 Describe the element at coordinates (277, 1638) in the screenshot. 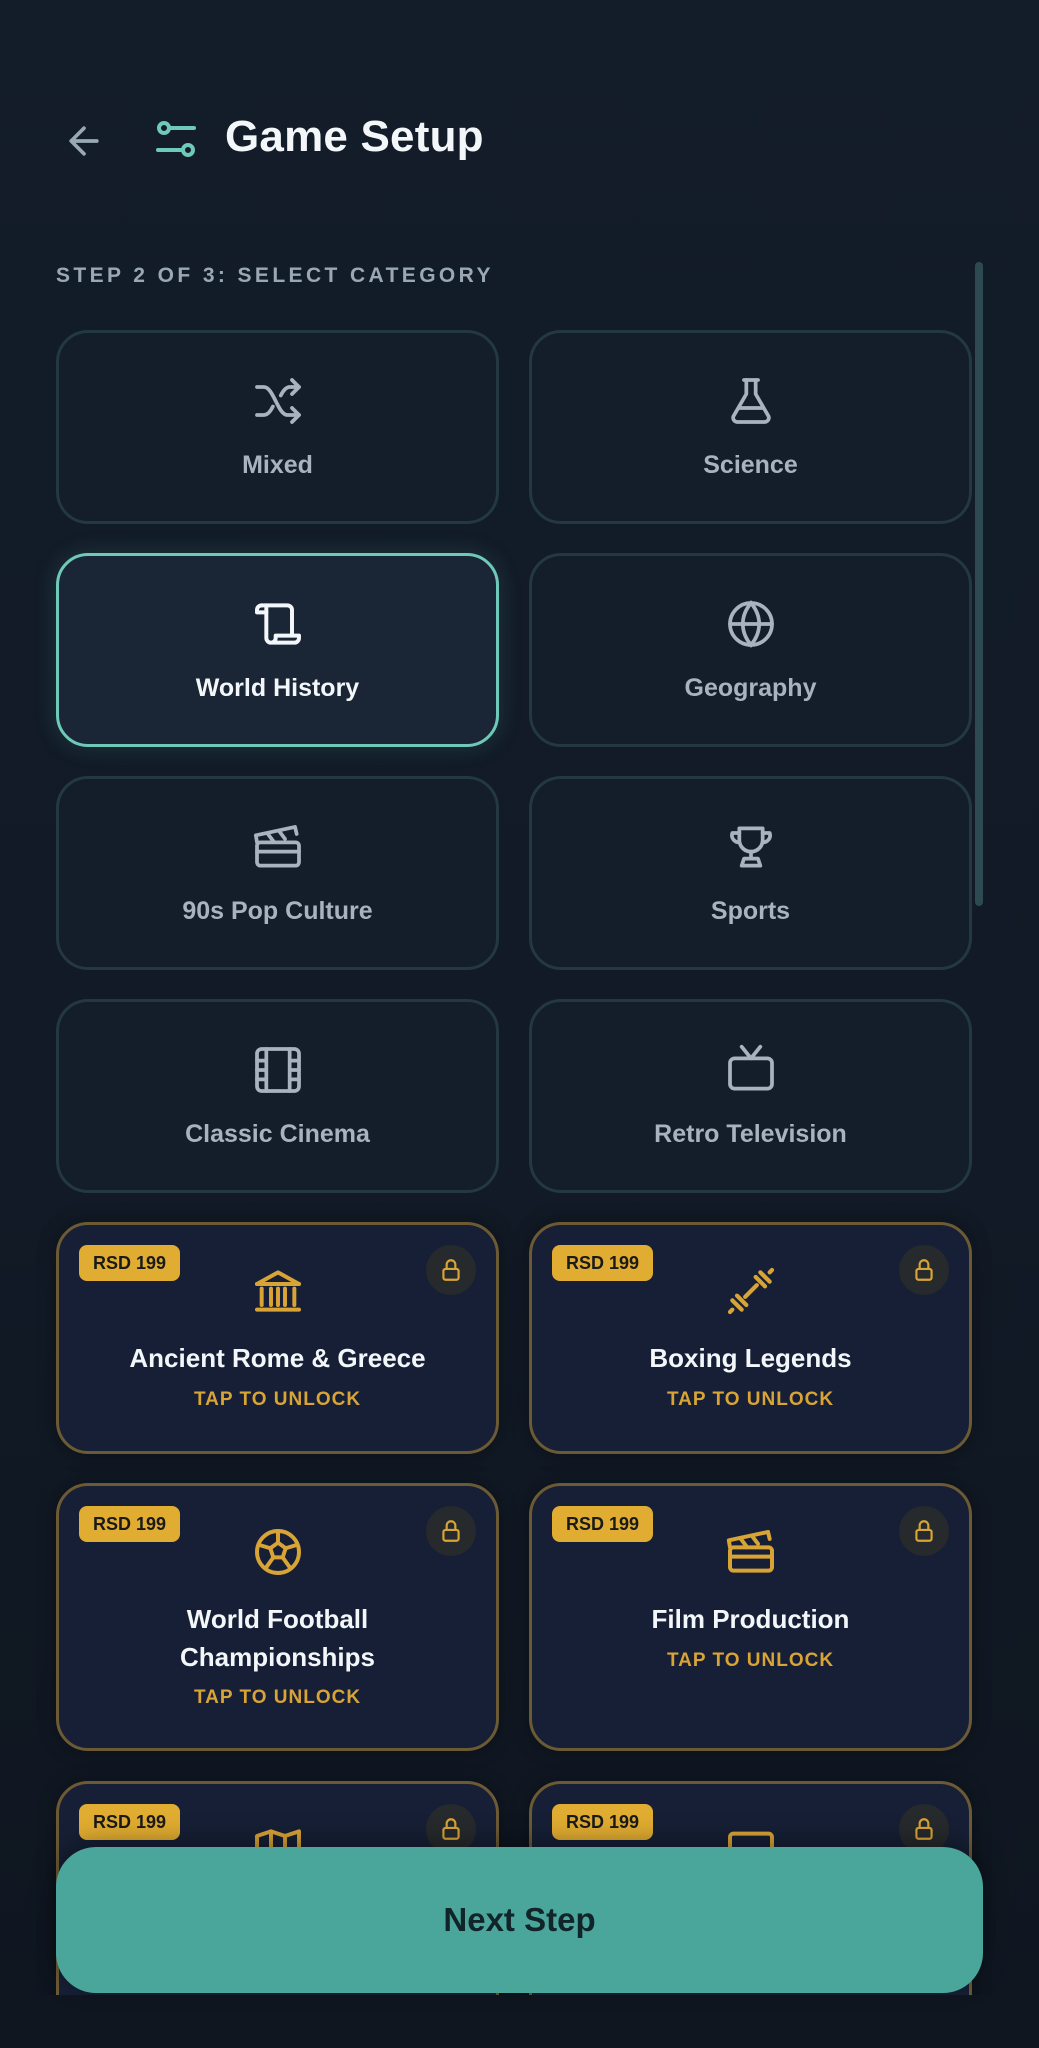

I see `category-label: World Football Championships` at that location.